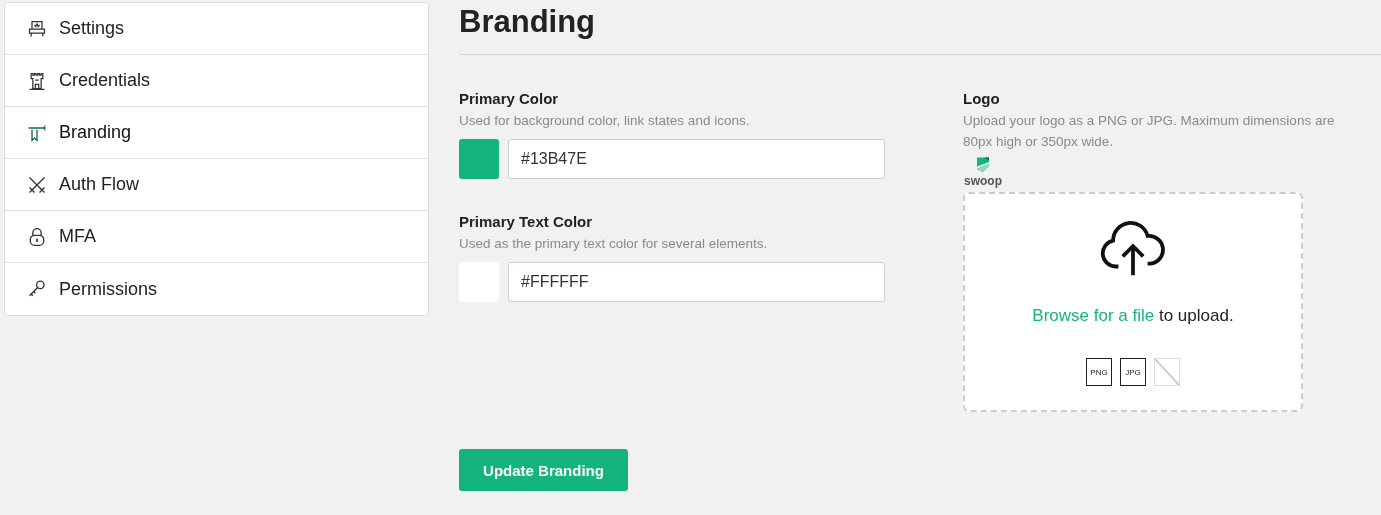 The image size is (1381, 515). I want to click on sidebar-item: Auth Flow, so click(216, 185).